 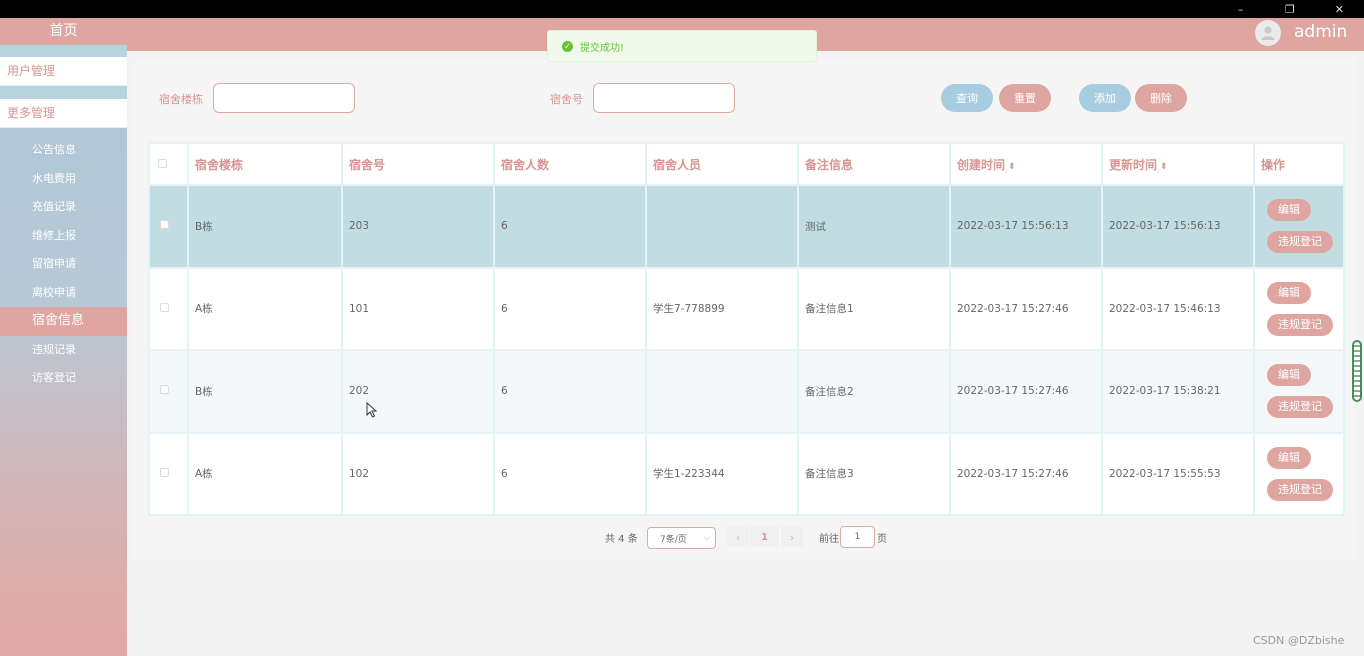 I want to click on room-input, so click(x=664, y=98).